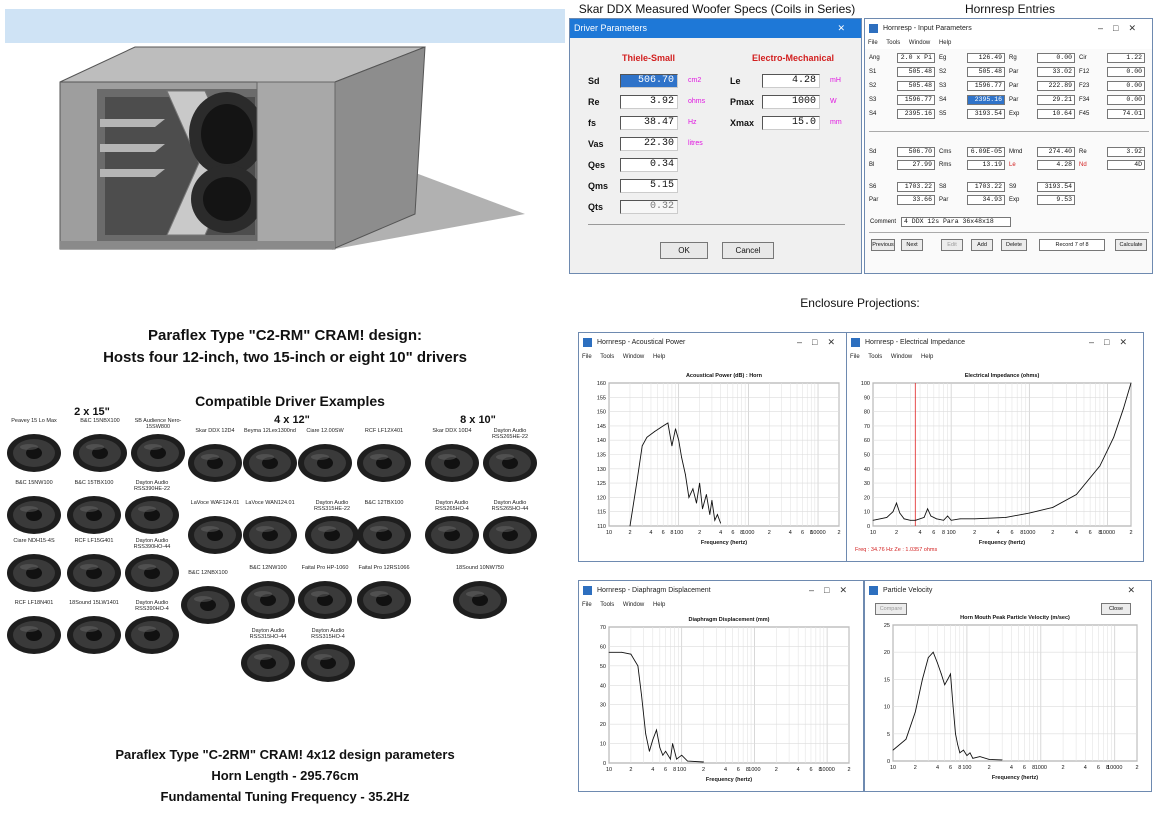  I want to click on driver-label: 18Sound 15LW1401, so click(94, 603).